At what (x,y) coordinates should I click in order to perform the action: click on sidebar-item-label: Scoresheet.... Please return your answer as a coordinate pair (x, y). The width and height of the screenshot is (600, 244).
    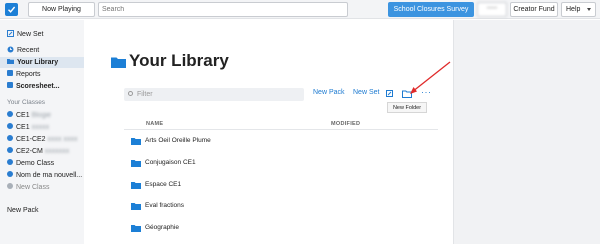
    Looking at the image, I should click on (38, 86).